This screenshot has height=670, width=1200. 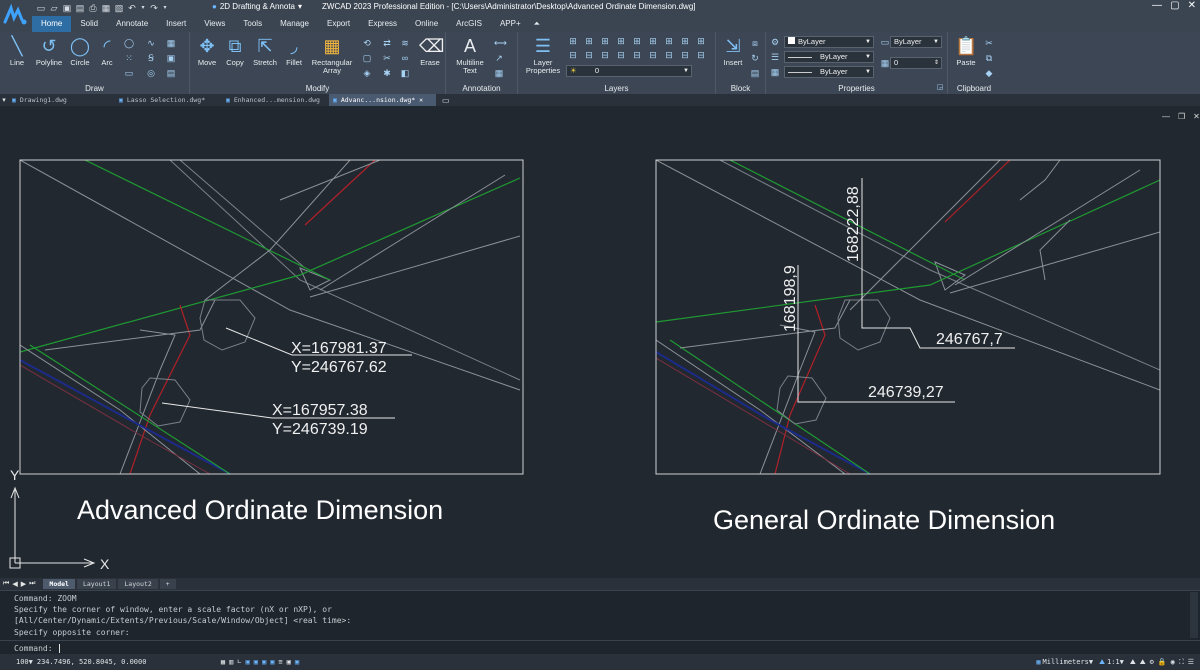 What do you see at coordinates (653, 41) in the screenshot?
I see `layer-freeze-icon: ⊞` at bounding box center [653, 41].